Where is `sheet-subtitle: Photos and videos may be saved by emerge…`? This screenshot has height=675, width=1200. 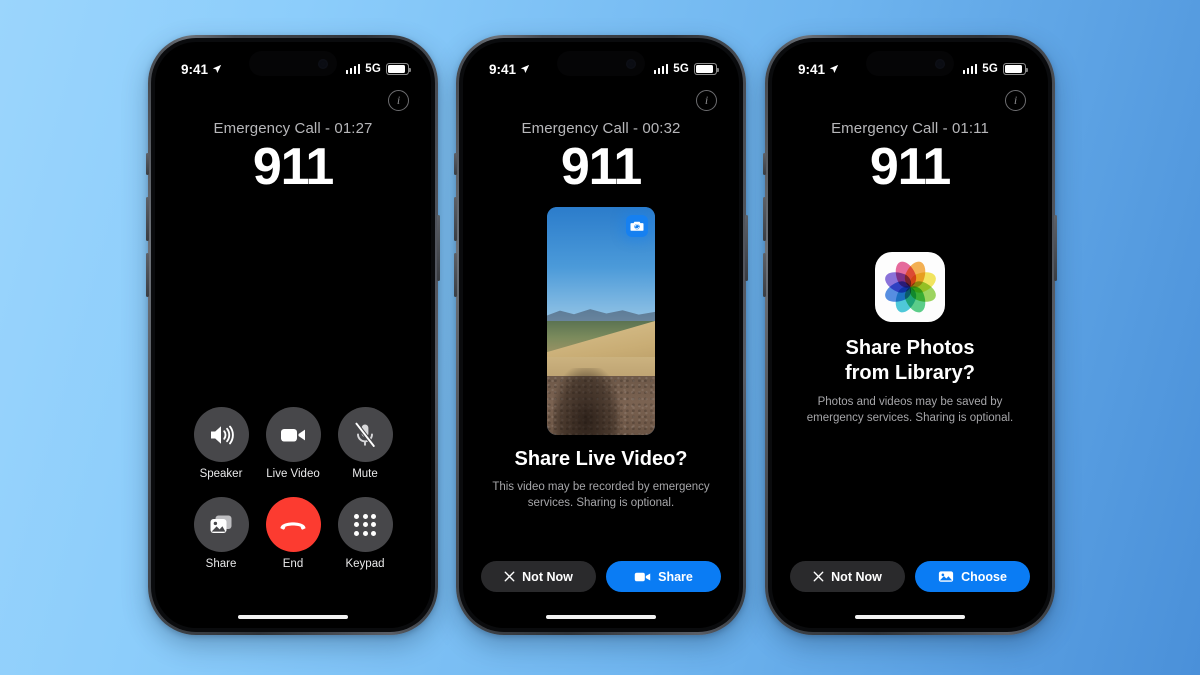
sheet-subtitle: Photos and videos may be saved by emerge… is located at coordinates (910, 410).